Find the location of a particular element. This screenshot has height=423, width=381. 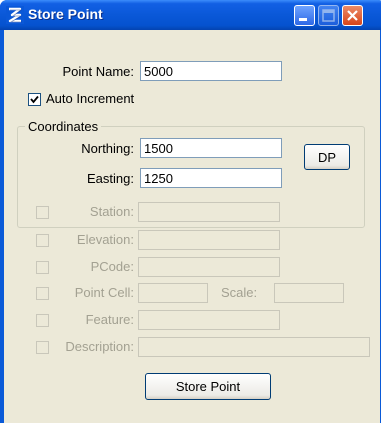

easting-input is located at coordinates (211, 178).